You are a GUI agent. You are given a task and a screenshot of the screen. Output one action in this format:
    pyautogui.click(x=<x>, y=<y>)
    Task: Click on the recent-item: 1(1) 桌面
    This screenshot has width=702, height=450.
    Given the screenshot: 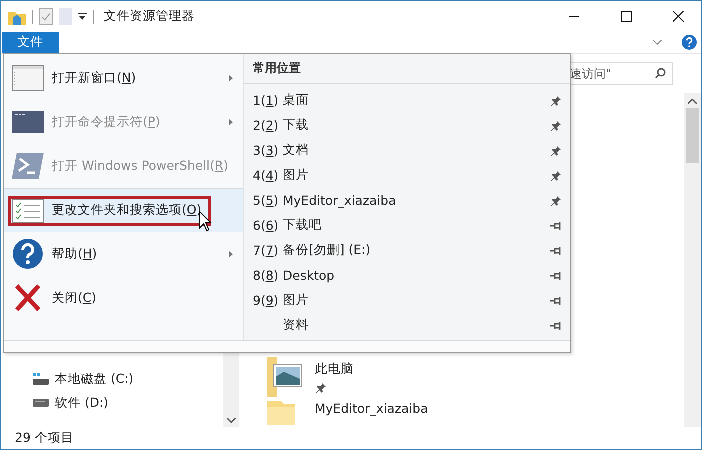 What is the action you would take?
    pyautogui.click(x=407, y=100)
    